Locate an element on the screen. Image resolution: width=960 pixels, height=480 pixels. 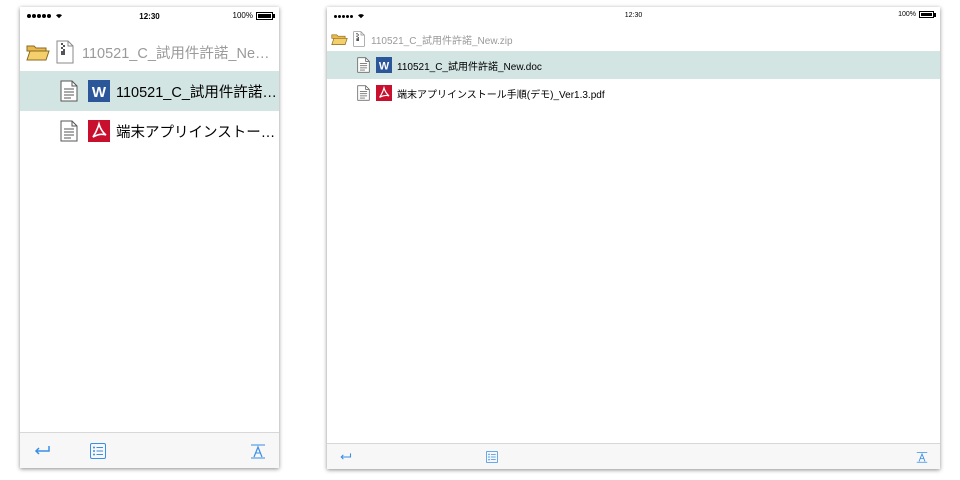
status-time: 12:30 is located at coordinates (633, 15).